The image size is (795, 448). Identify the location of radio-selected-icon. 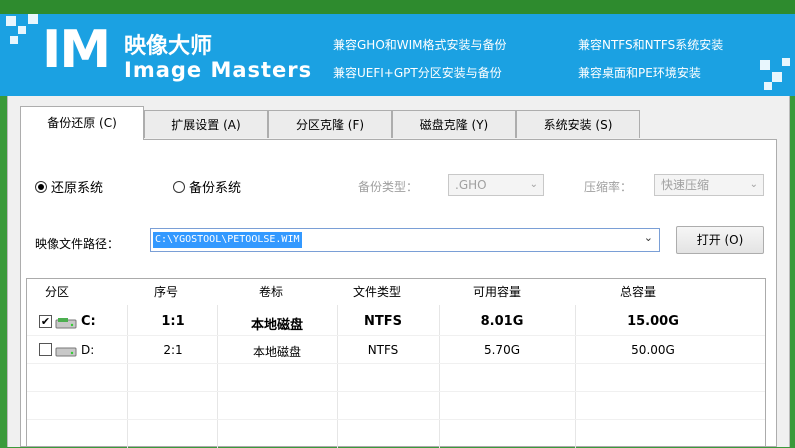
(41, 186).